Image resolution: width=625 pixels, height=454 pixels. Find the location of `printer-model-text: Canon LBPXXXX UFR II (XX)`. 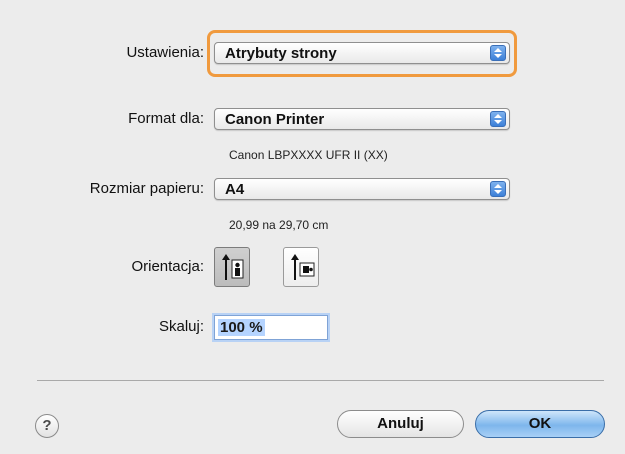

printer-model-text: Canon LBPXXXX UFR II (XX) is located at coordinates (308, 155).